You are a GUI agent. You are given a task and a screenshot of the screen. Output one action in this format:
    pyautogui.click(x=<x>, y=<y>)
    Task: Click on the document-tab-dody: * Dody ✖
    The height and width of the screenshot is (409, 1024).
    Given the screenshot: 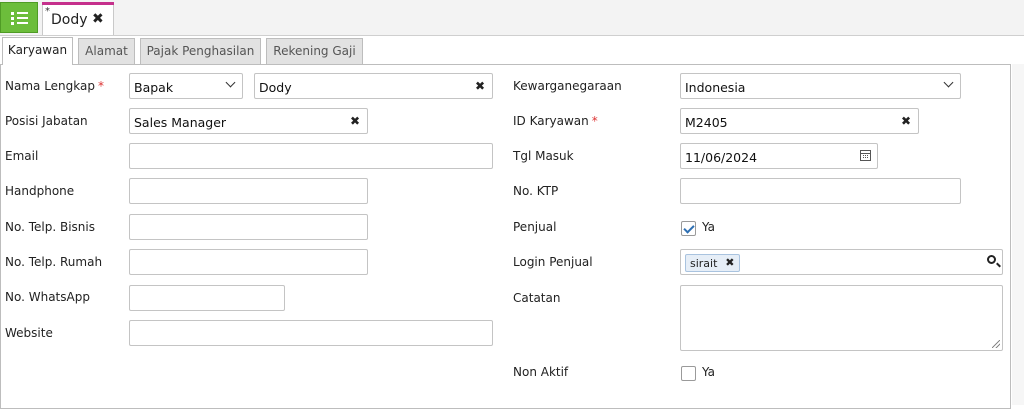 What is the action you would take?
    pyautogui.click(x=78, y=18)
    